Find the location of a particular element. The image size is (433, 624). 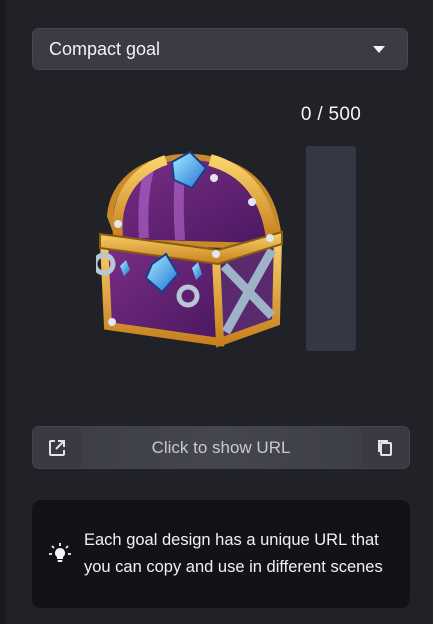

panel-edge is located at coordinates (3, 312).